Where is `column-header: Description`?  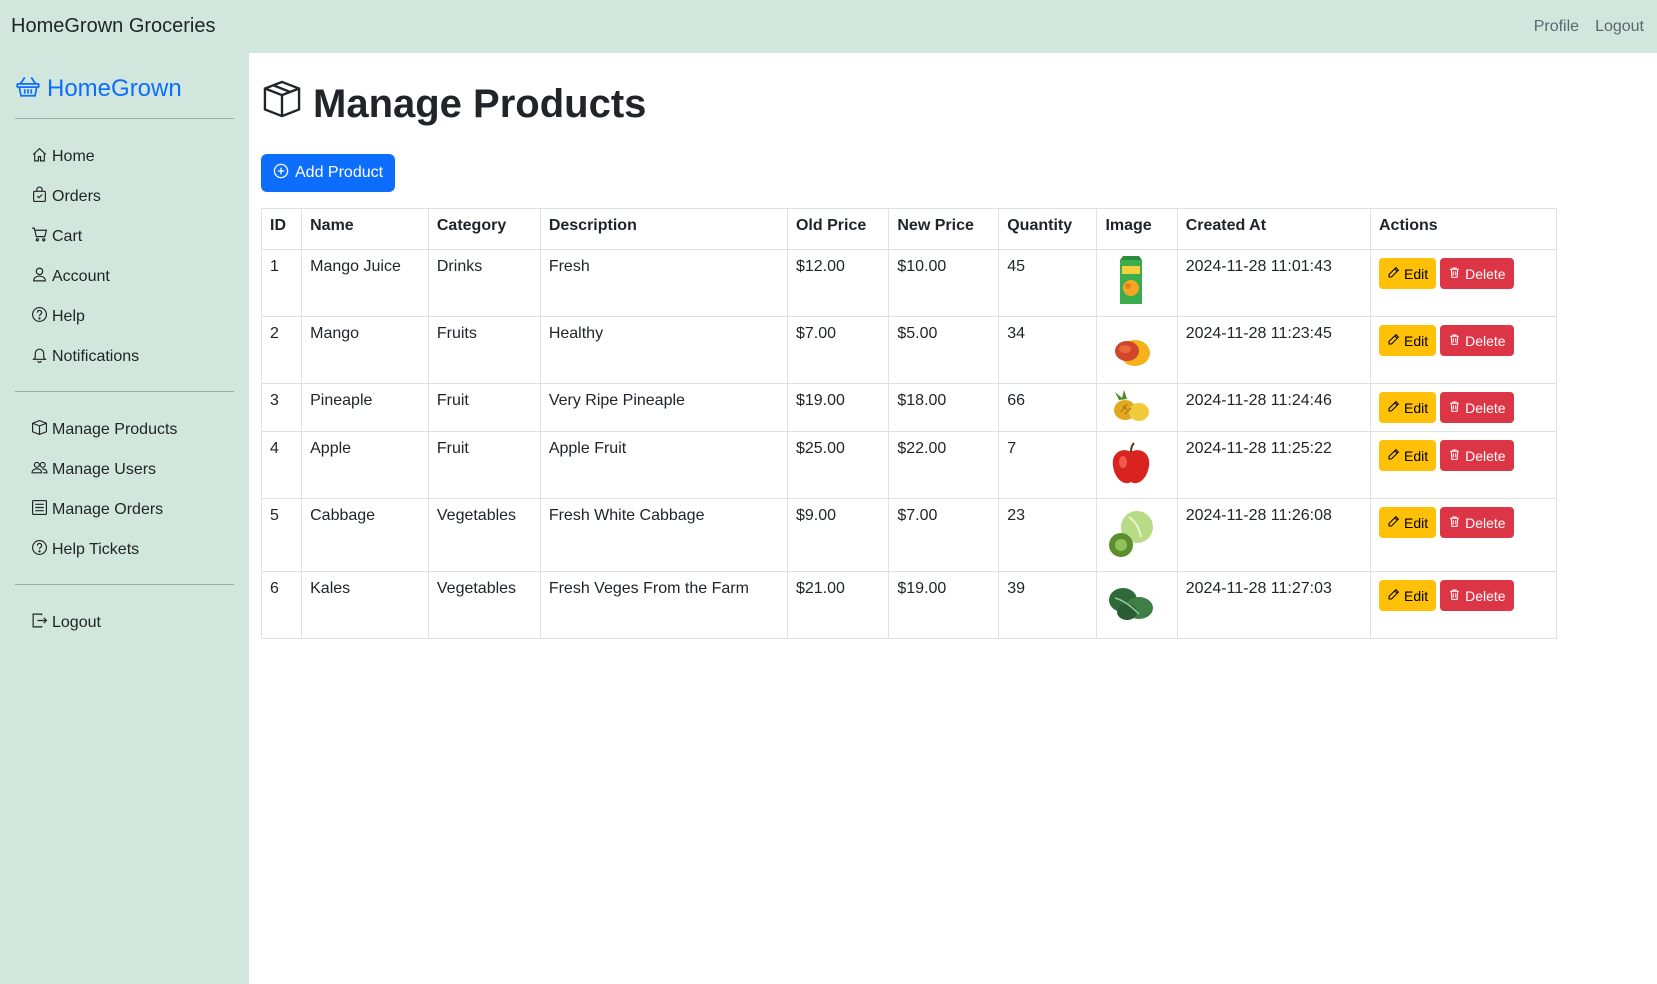 column-header: Description is located at coordinates (663, 229).